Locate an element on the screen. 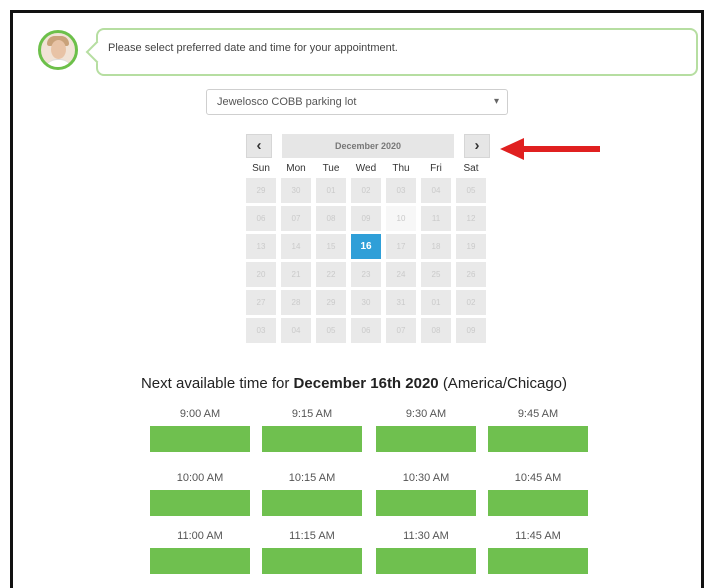 This screenshot has width=708, height=588. time-slot-label: 11:30 AM is located at coordinates (426, 536).